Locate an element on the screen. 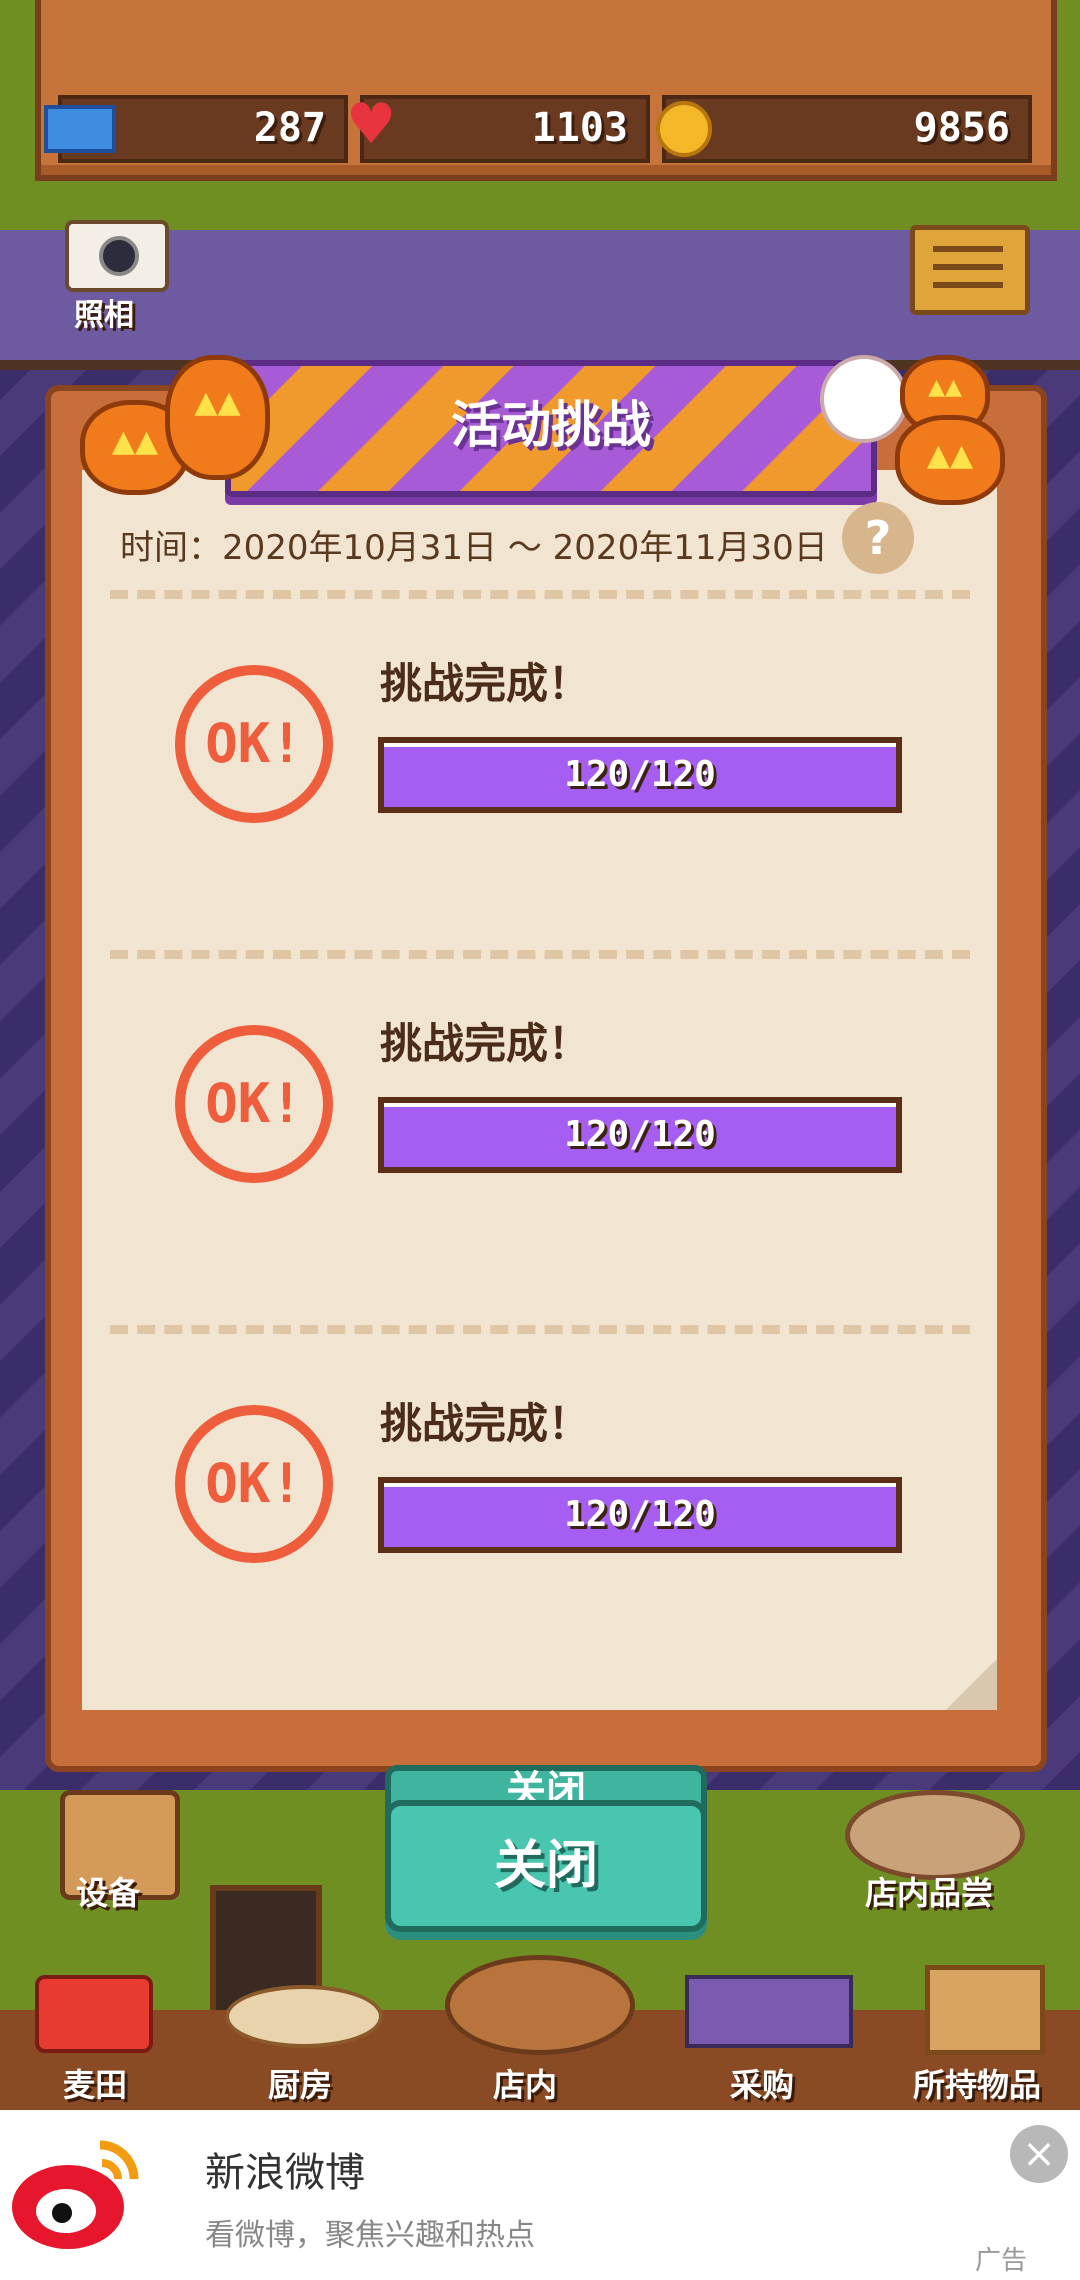  ghost-icon is located at coordinates (864, 399).